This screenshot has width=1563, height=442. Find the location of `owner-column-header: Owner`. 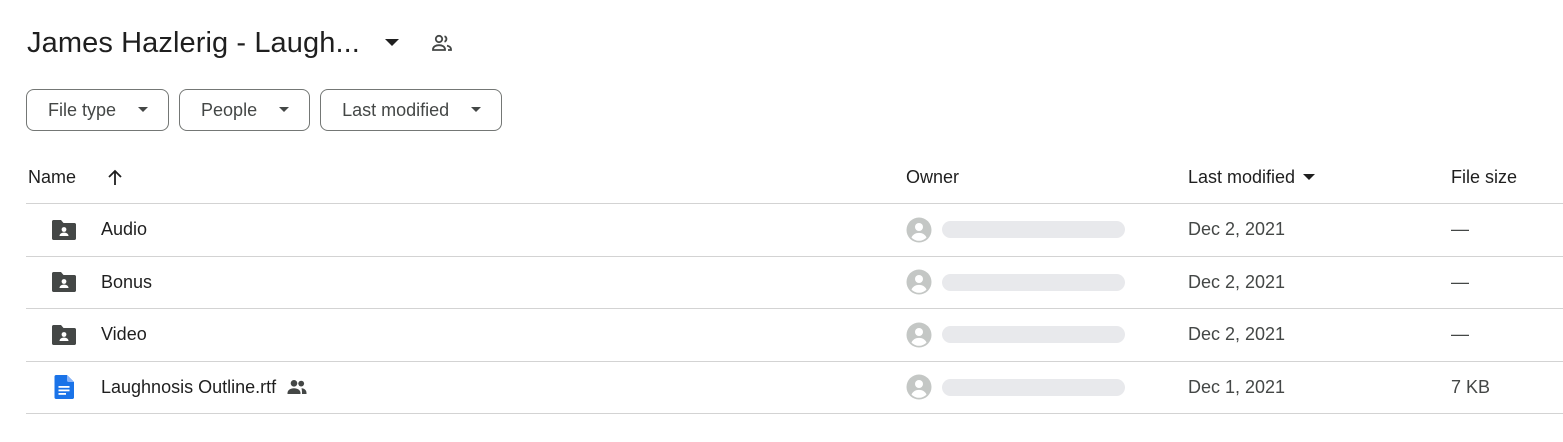

owner-column-header: Owner is located at coordinates (933, 177).